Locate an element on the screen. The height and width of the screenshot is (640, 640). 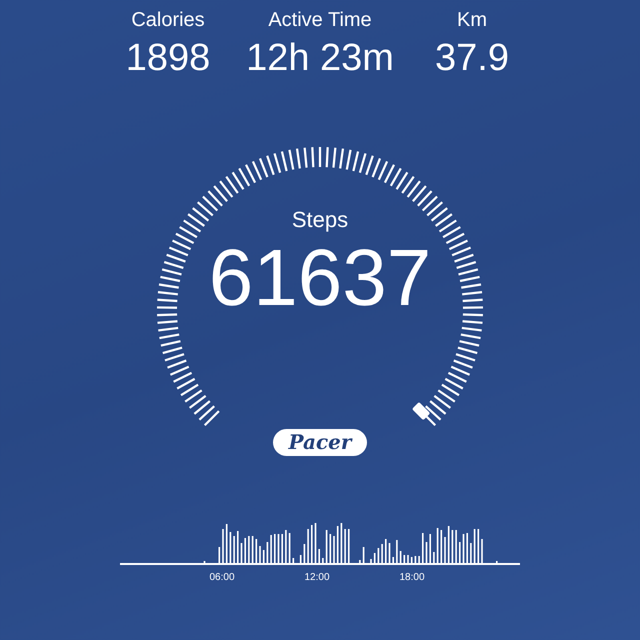
steps-count: 61637 is located at coordinates (320, 278).